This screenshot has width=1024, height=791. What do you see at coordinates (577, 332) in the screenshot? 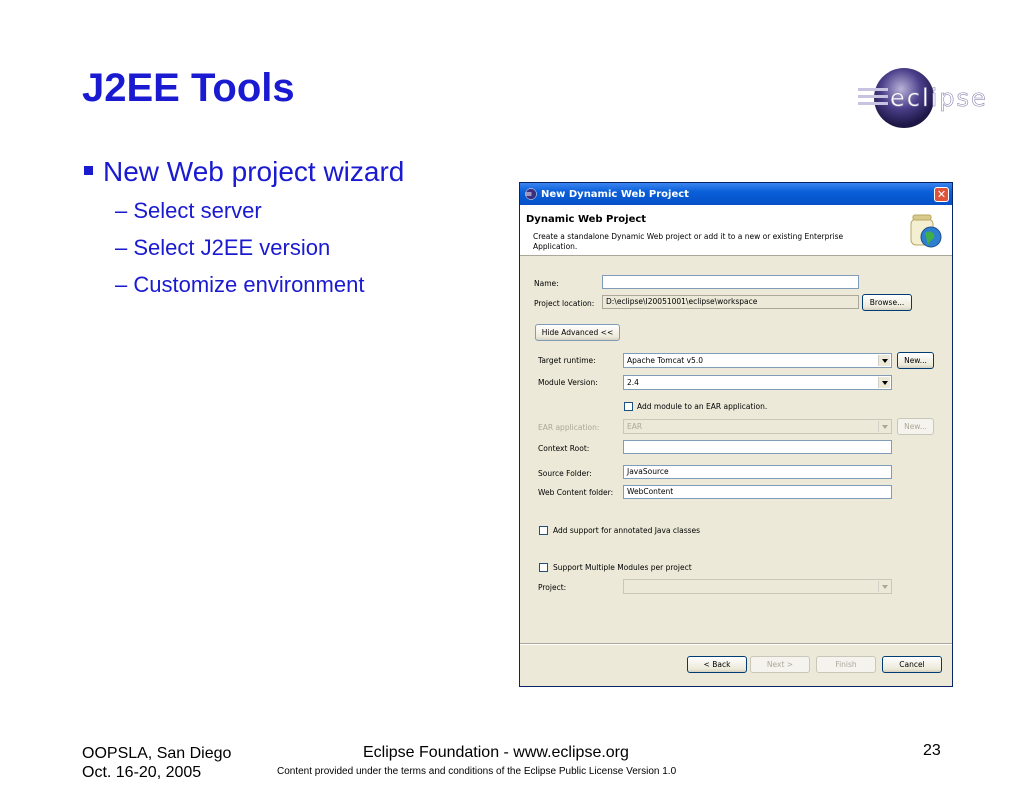
I see `hide-advanced-button: Hide Advanced <<` at bounding box center [577, 332].